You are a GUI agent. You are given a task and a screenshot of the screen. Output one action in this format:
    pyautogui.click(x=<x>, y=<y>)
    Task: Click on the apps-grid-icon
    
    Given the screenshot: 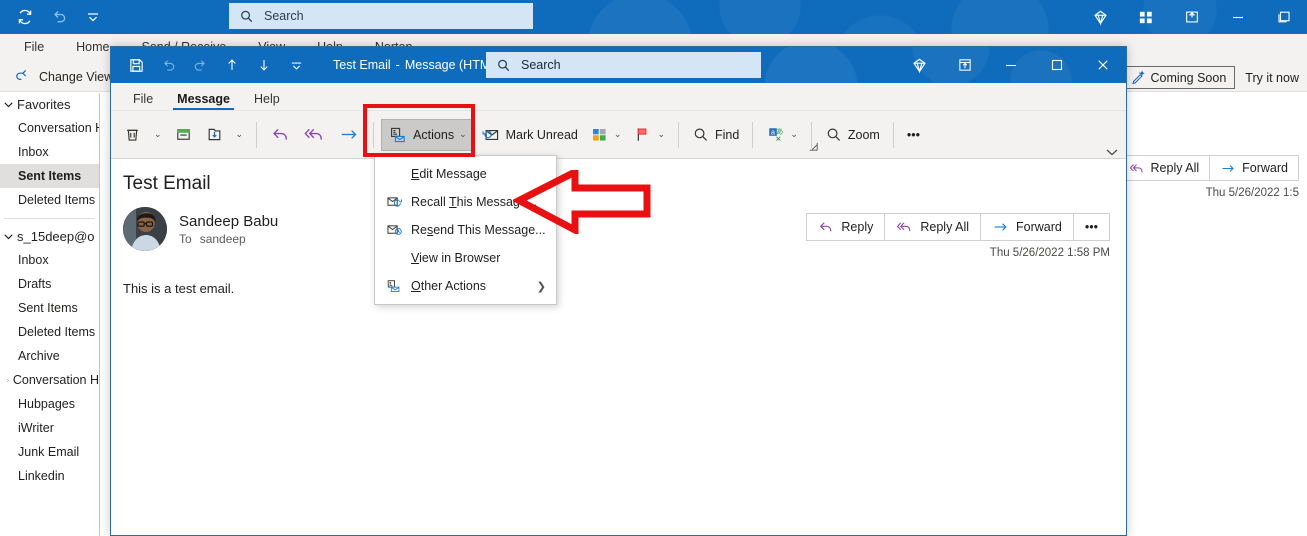 What is the action you would take?
    pyautogui.click(x=1146, y=17)
    